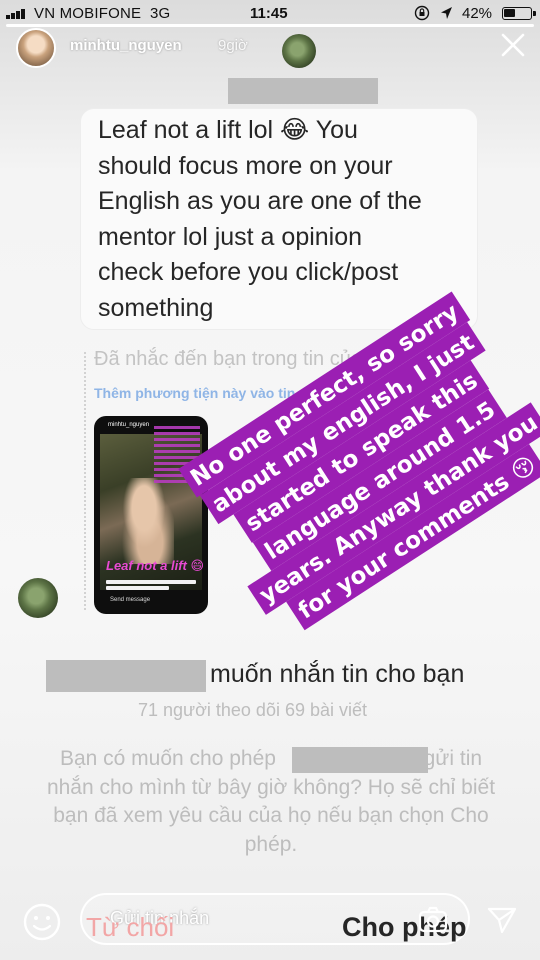 The height and width of the screenshot is (960, 540). What do you see at coordinates (245, 165) in the screenshot?
I see `dm-message-line: should focus more on your` at bounding box center [245, 165].